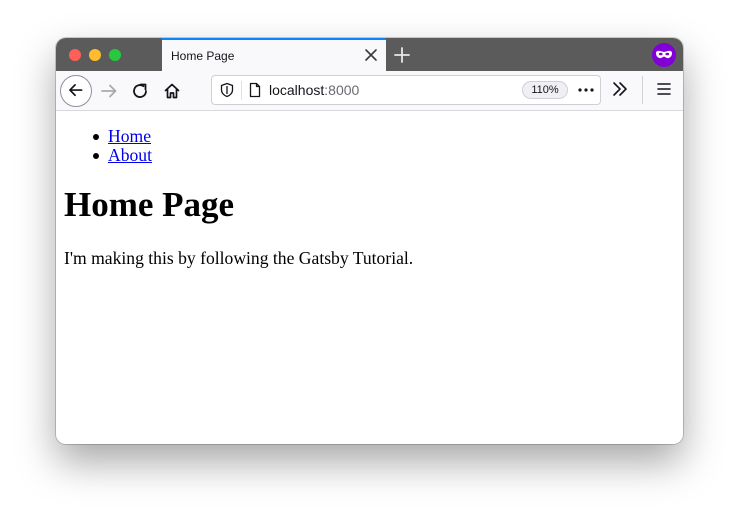 The height and width of the screenshot is (519, 739). Describe the element at coordinates (342, 90) in the screenshot. I see `url-port: :8000` at that location.